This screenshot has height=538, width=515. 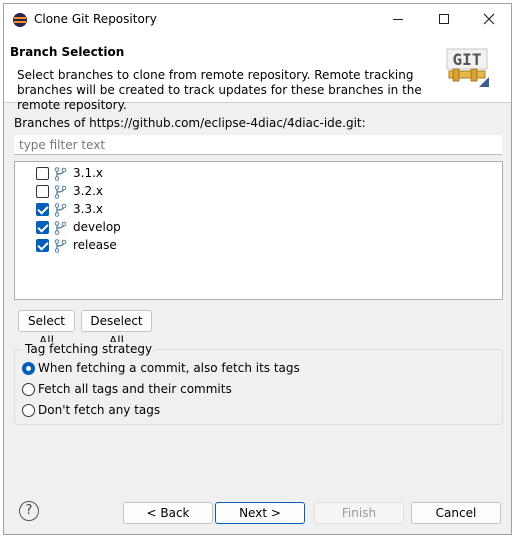 What do you see at coordinates (88, 191) in the screenshot?
I see `branch-name: 3.2.x` at bounding box center [88, 191].